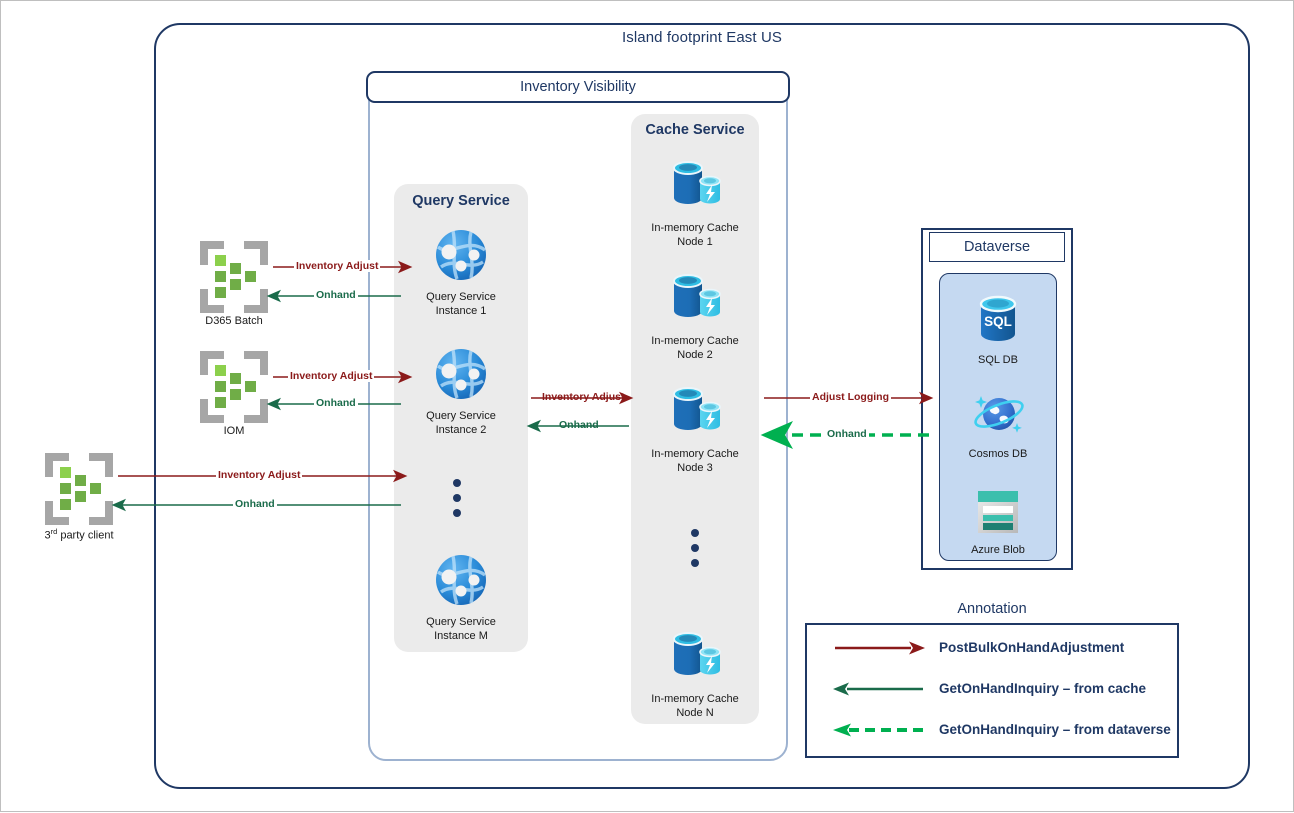 Image resolution: width=1294 pixels, height=813 pixels. Describe the element at coordinates (878, 729) in the screenshot. I see `dashed-left-arrow-green-icon` at that location.